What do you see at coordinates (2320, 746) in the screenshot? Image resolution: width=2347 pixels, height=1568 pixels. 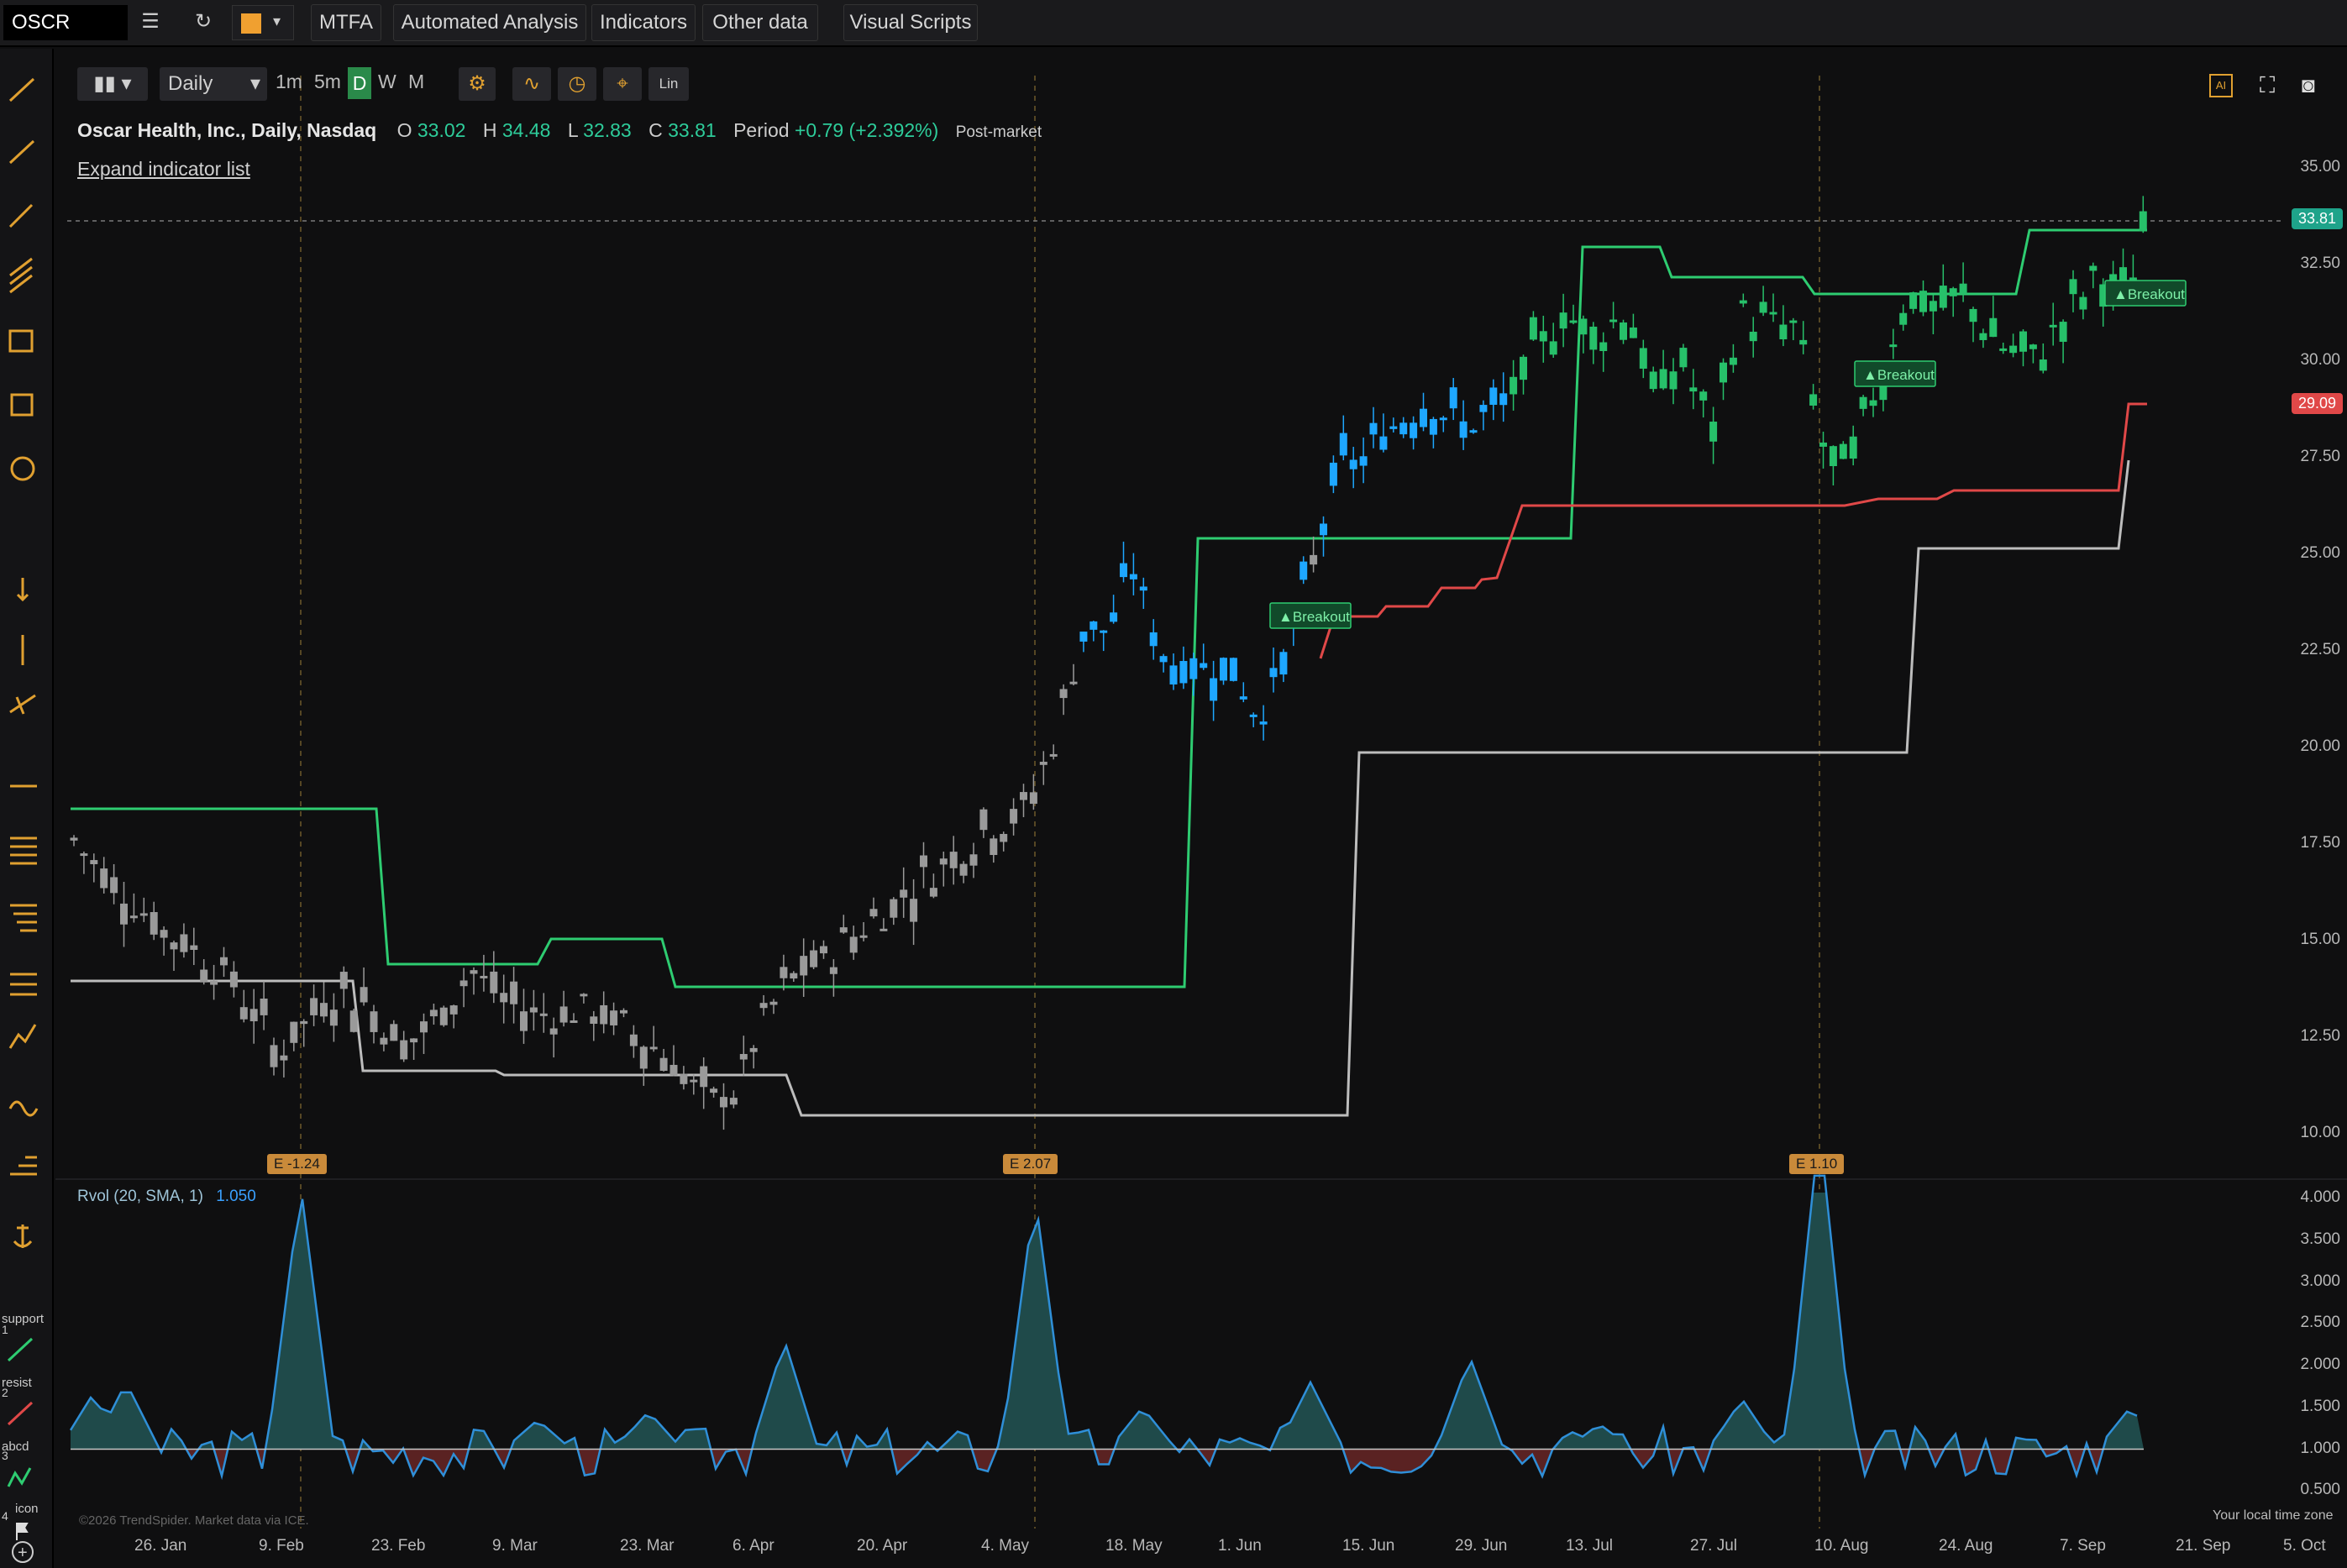 I see `price-tick: 20.00` at bounding box center [2320, 746].